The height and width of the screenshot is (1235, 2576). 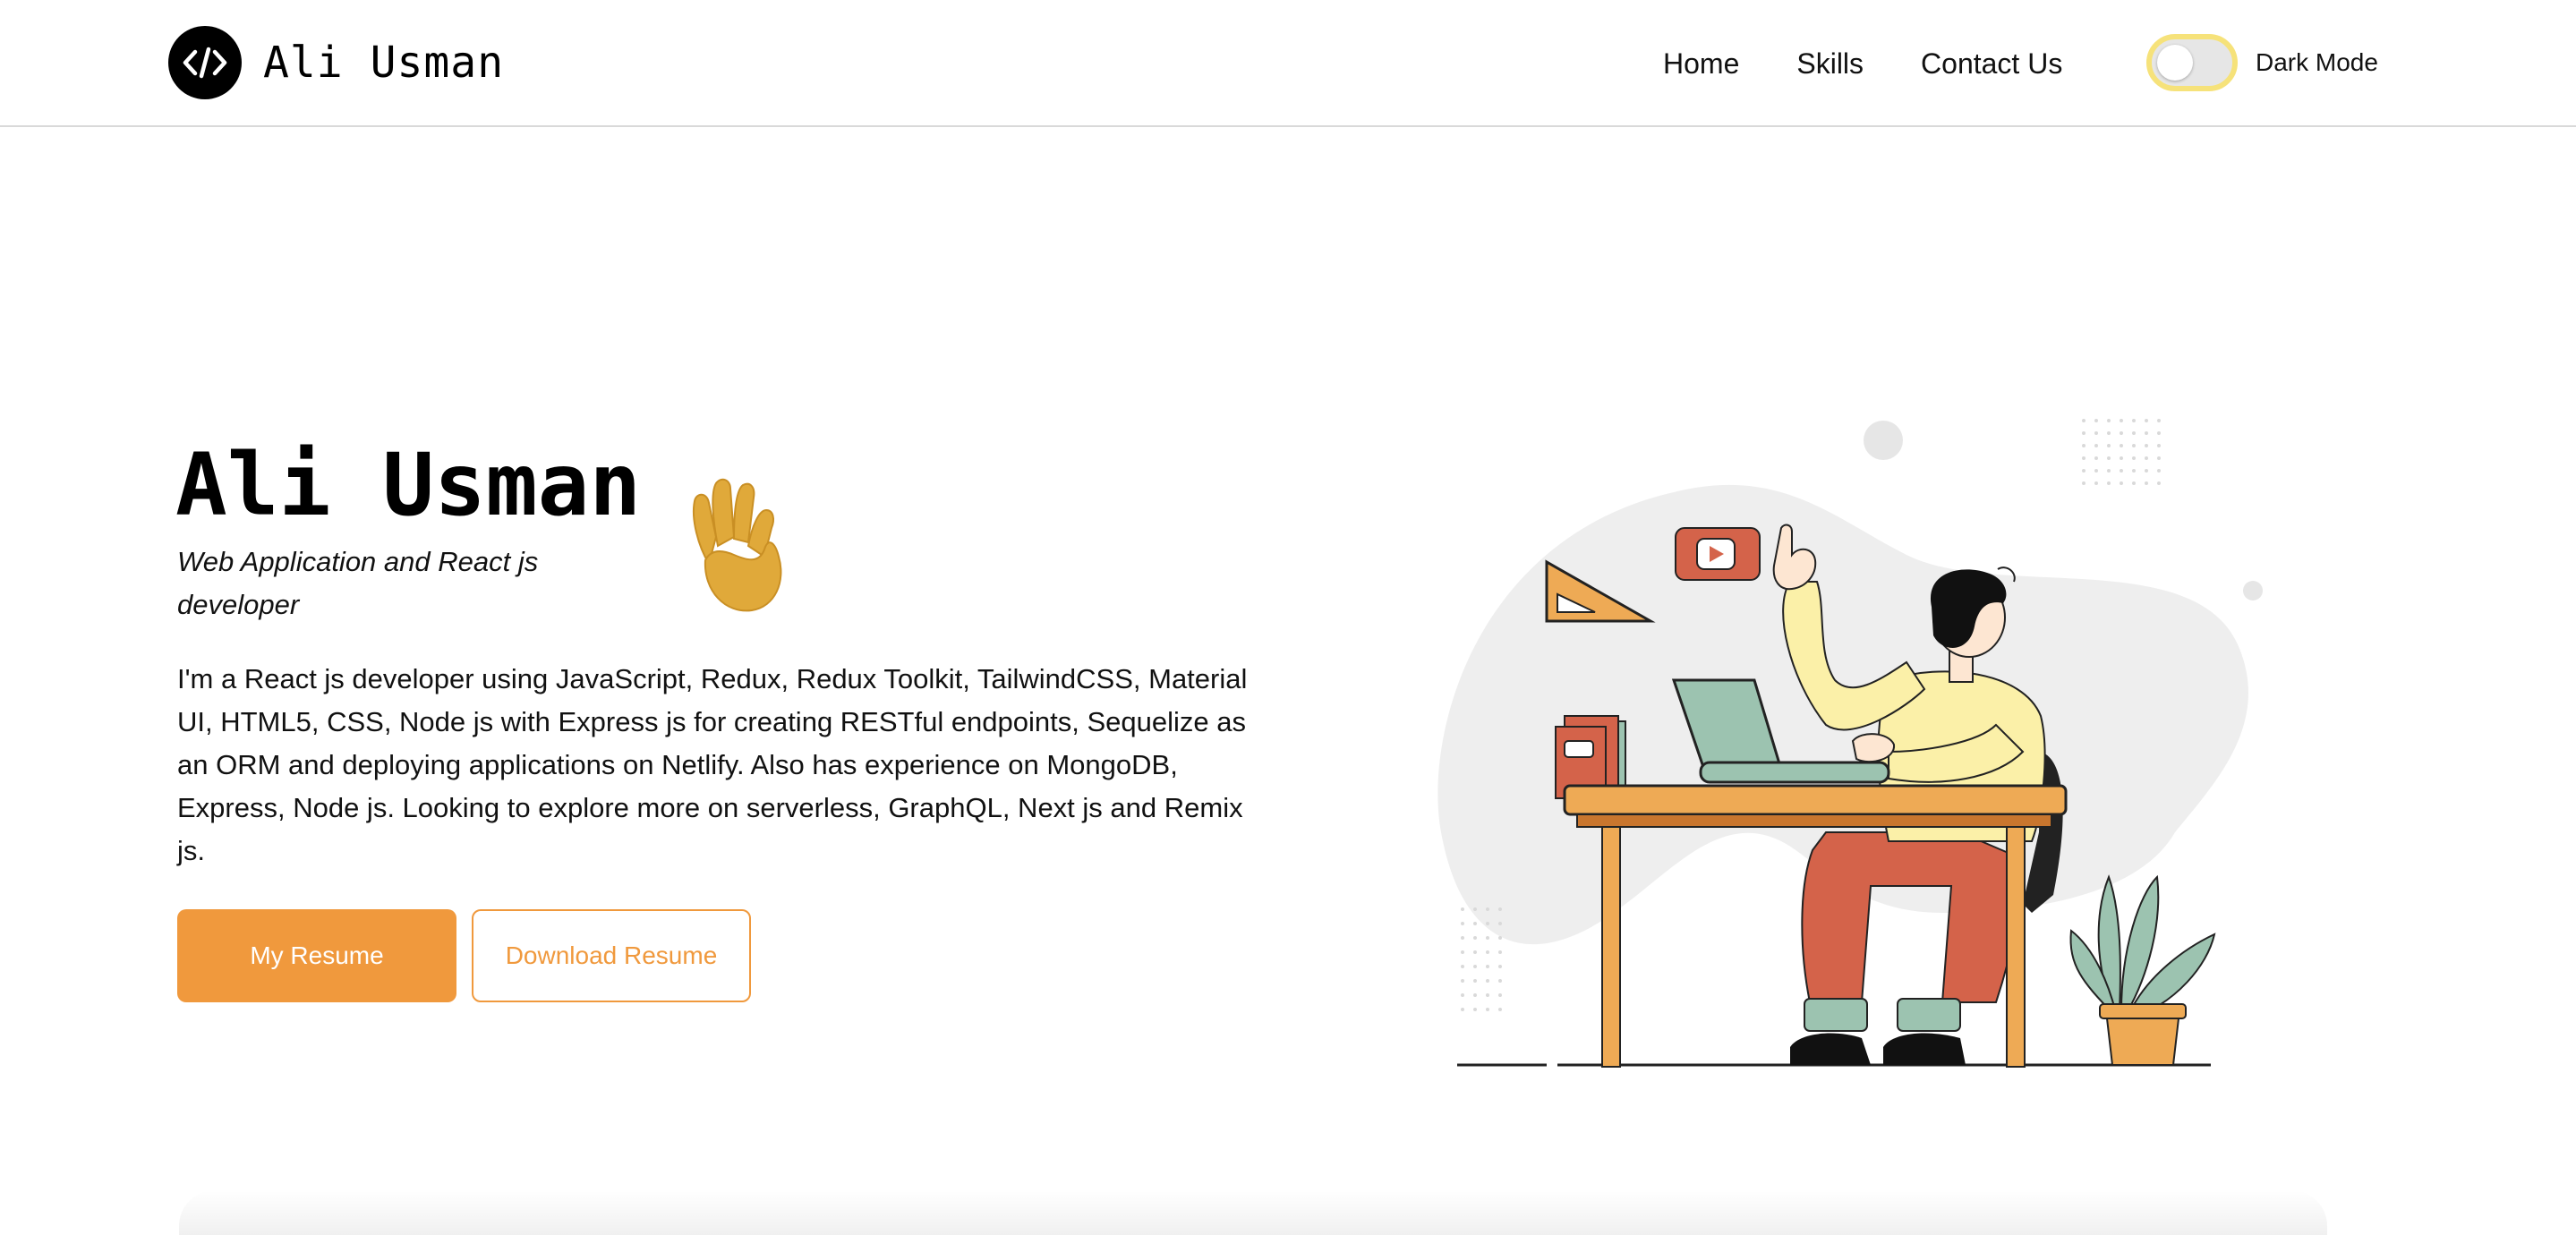 I want to click on main-nav: Home Skills Contact Us, so click(x=1862, y=64).